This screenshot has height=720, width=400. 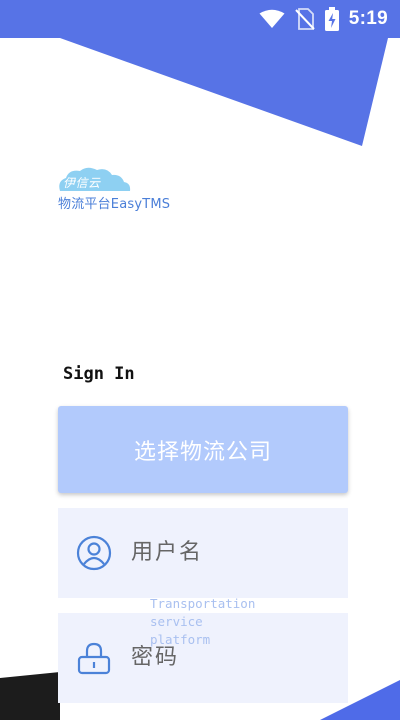 I want to click on select-company-button: 选择物流公司, so click(x=203, y=449).